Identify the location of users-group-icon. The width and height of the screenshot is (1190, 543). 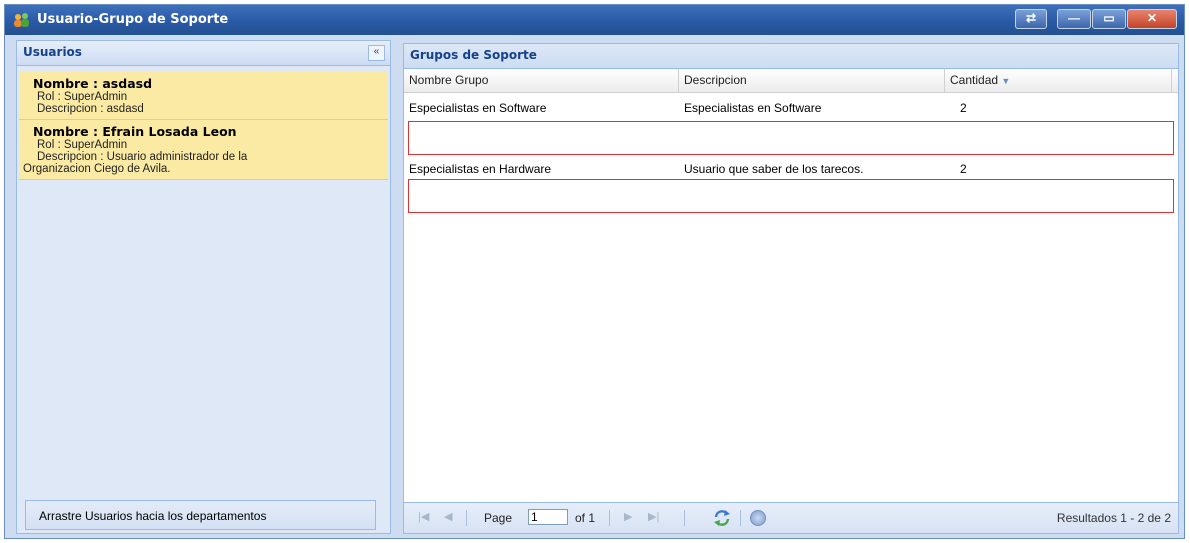
(21, 20).